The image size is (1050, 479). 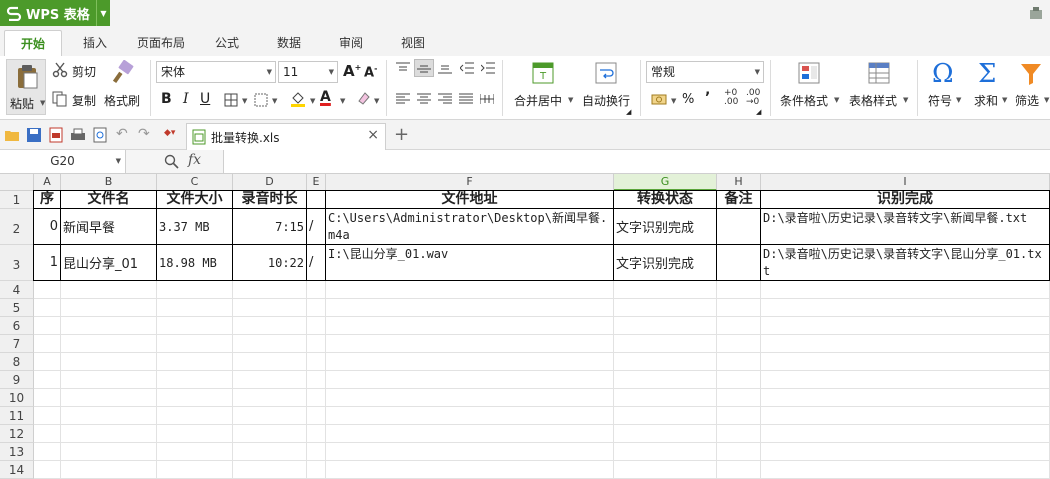 What do you see at coordinates (47, 263) in the screenshot?
I see `table-cell: 1` at bounding box center [47, 263].